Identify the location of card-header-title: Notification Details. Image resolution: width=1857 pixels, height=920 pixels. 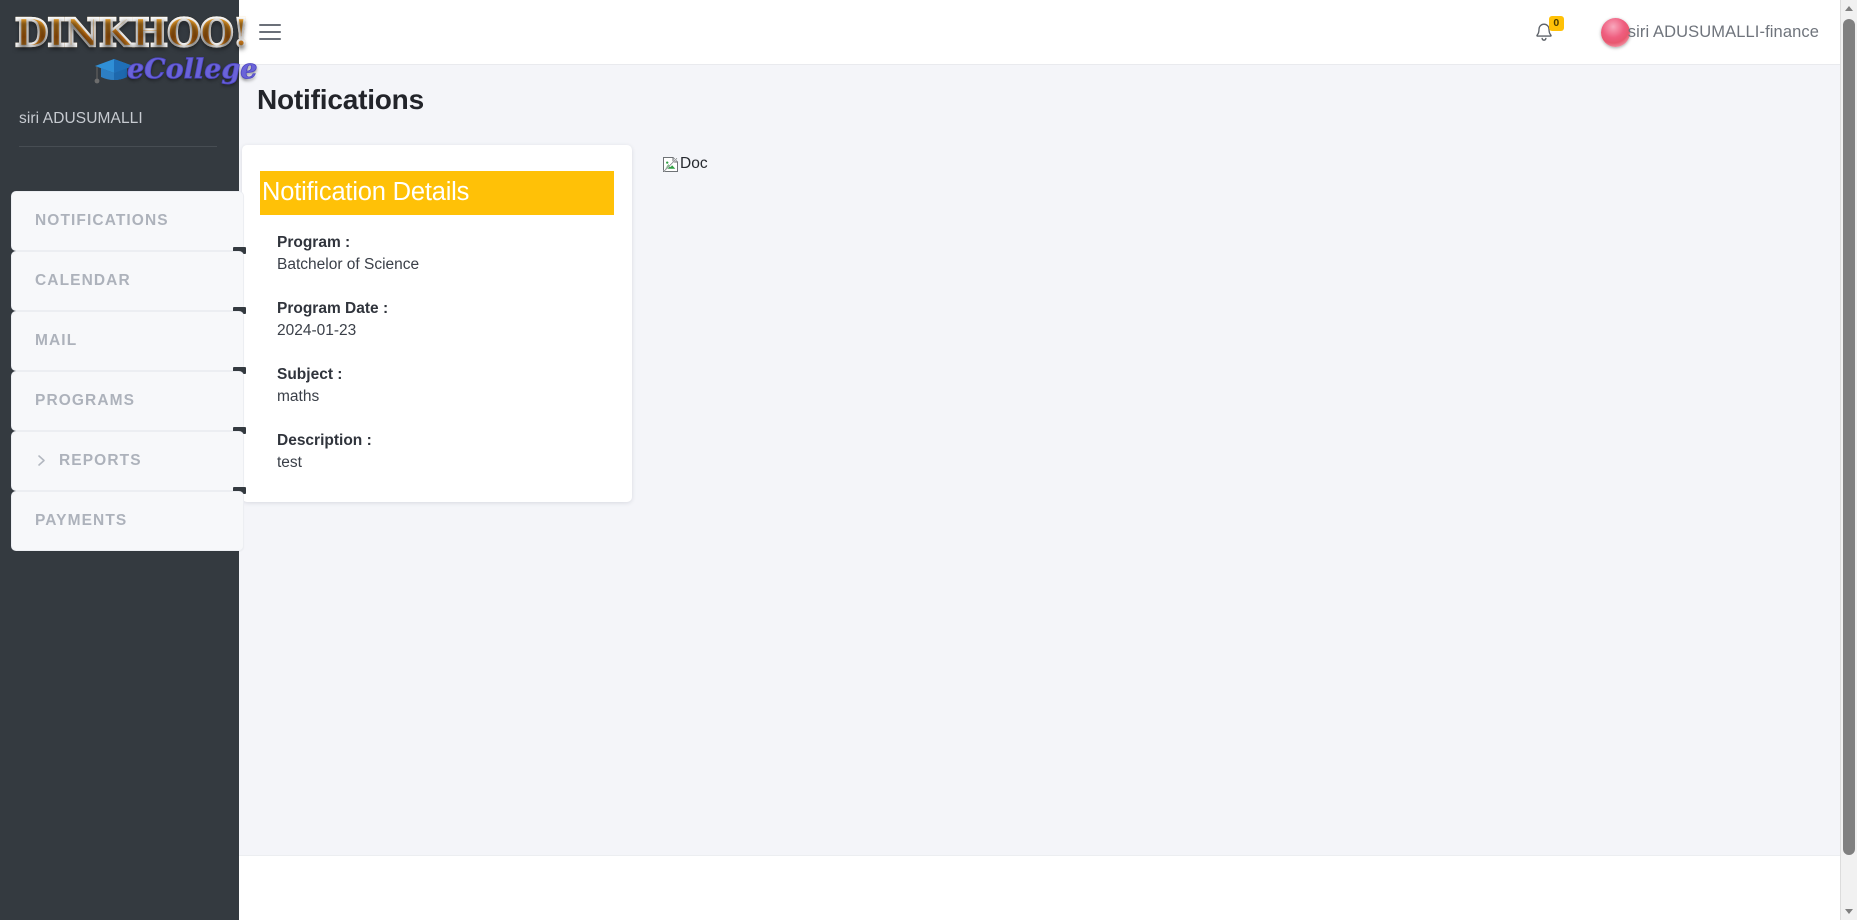
(437, 193).